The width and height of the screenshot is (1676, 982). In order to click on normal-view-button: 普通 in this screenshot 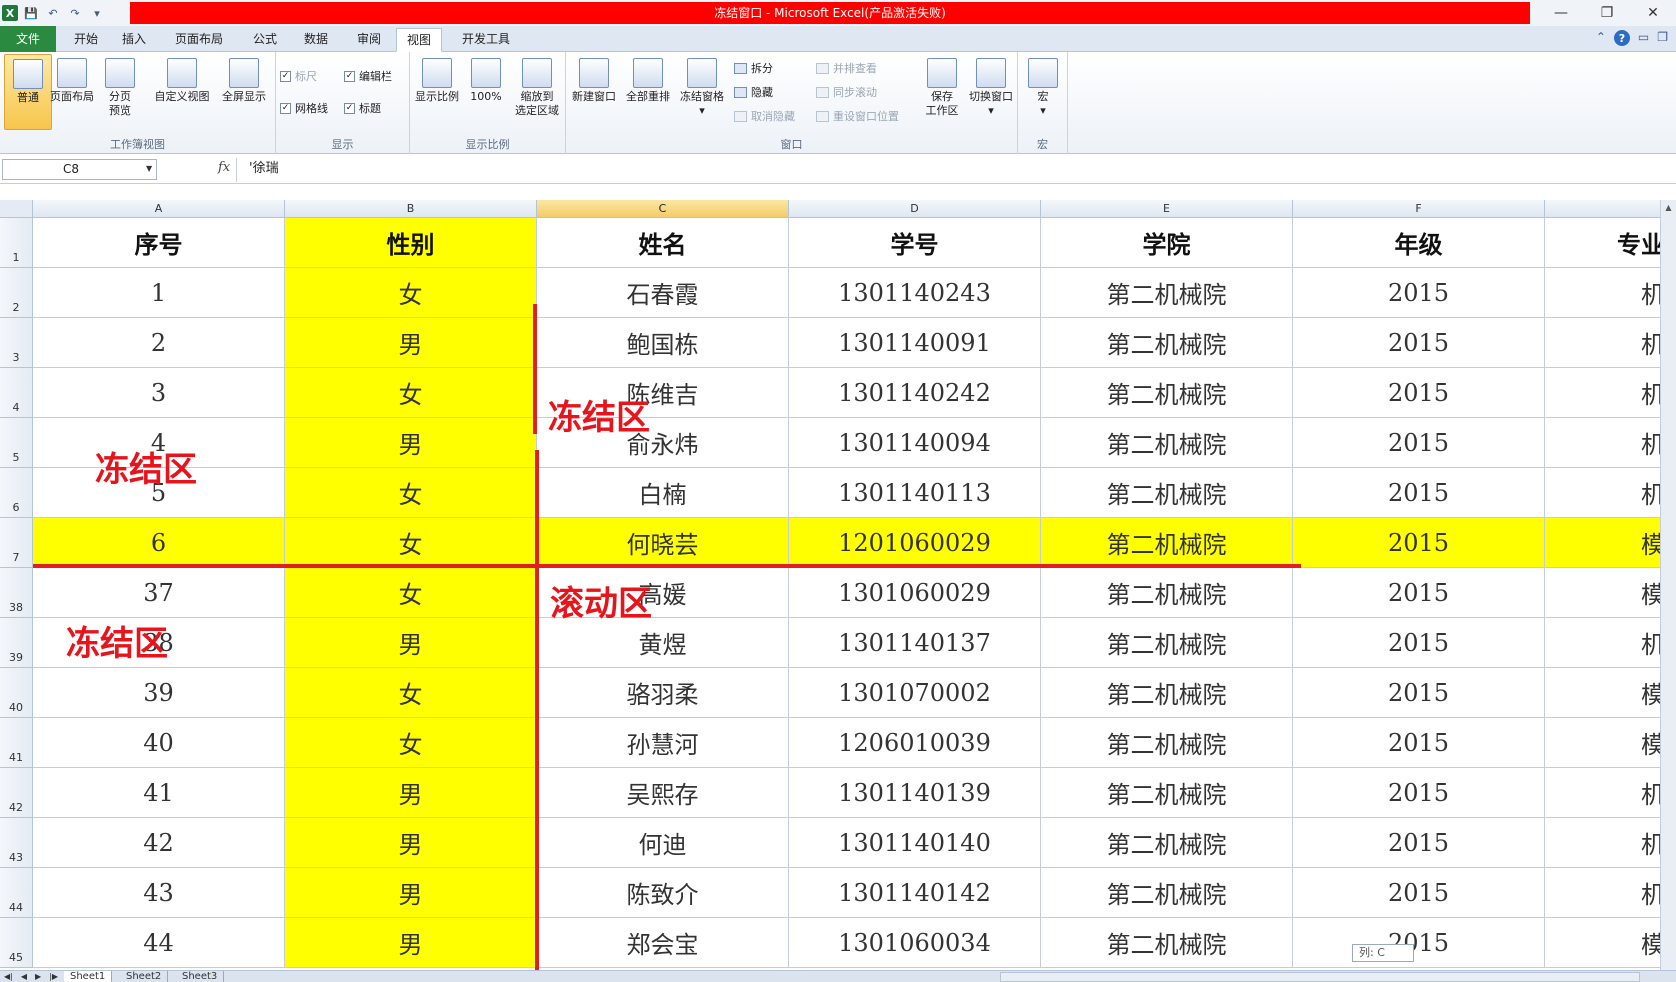, I will do `click(28, 92)`.